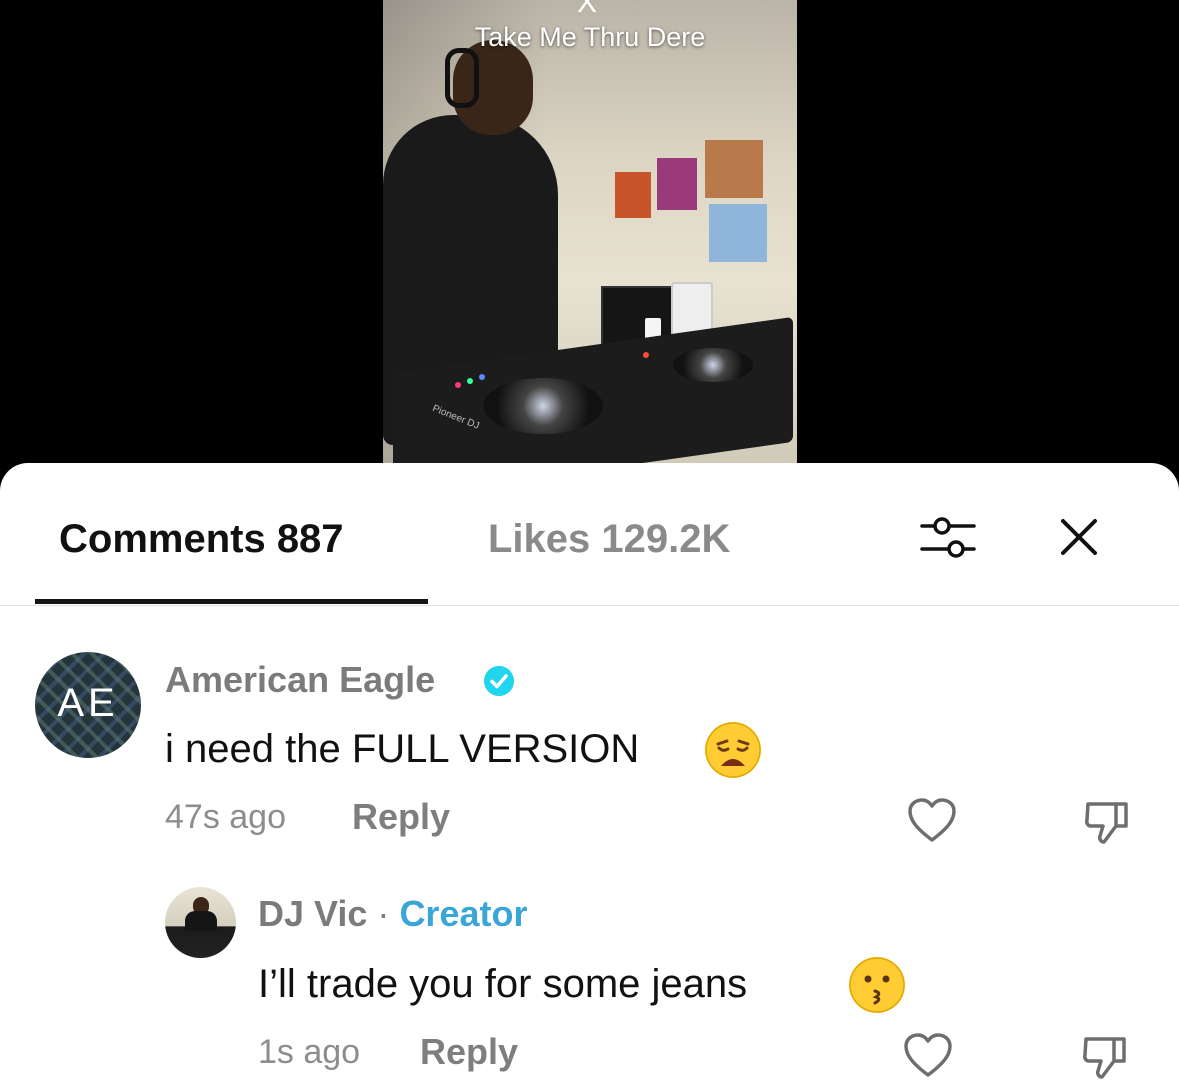  Describe the element at coordinates (589, 605) in the screenshot. I see `tabs-divider` at that location.